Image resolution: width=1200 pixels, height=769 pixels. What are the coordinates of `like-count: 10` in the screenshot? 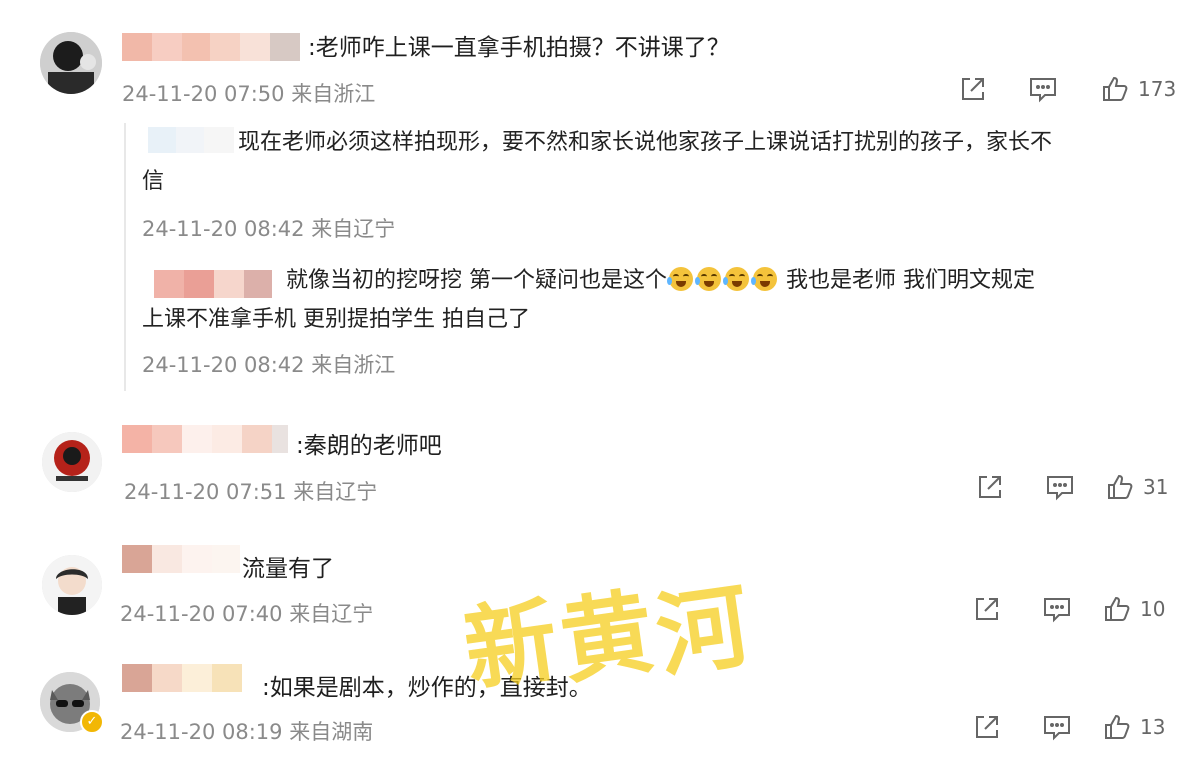 It's located at (1153, 609).